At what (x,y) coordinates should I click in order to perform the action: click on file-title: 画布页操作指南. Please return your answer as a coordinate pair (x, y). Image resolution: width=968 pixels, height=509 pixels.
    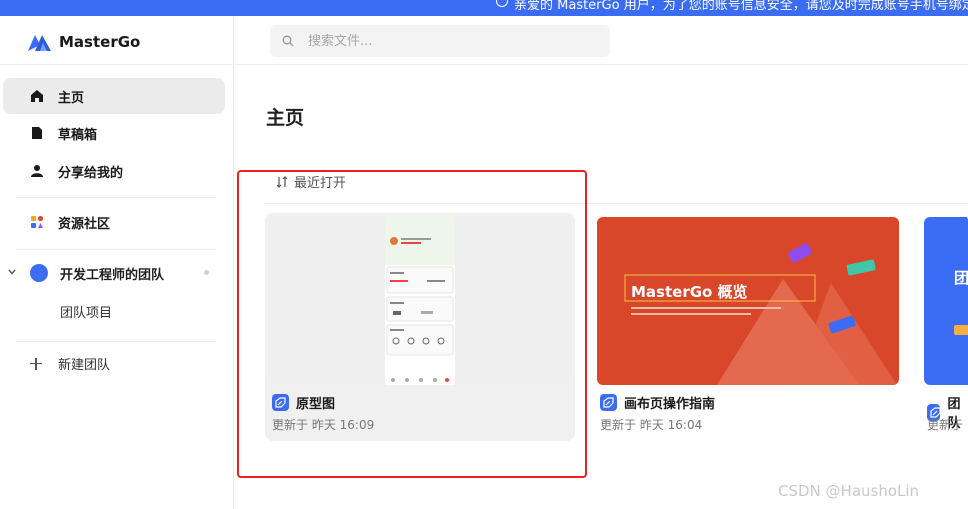
    Looking at the image, I should click on (670, 404).